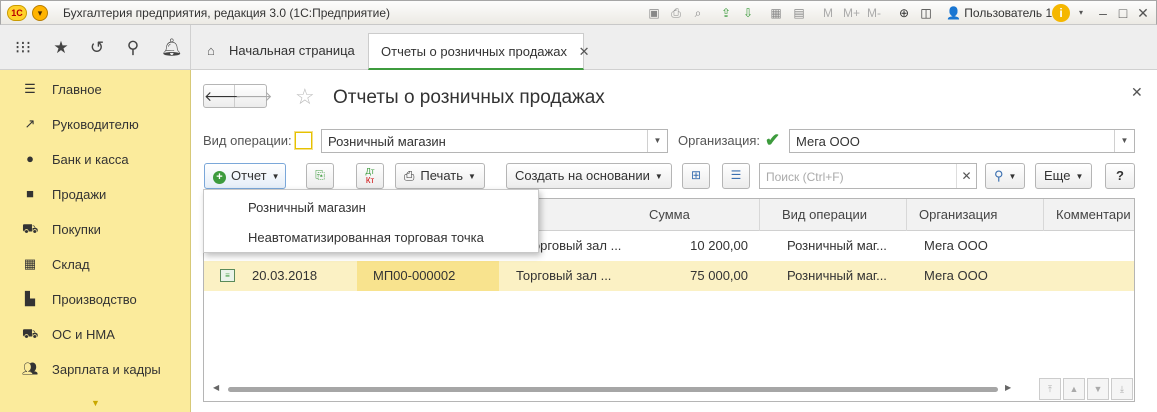 The height and width of the screenshot is (412, 1157). Describe the element at coordinates (305, 97) in the screenshot. I see `favorite-star-icon: ☆` at that location.